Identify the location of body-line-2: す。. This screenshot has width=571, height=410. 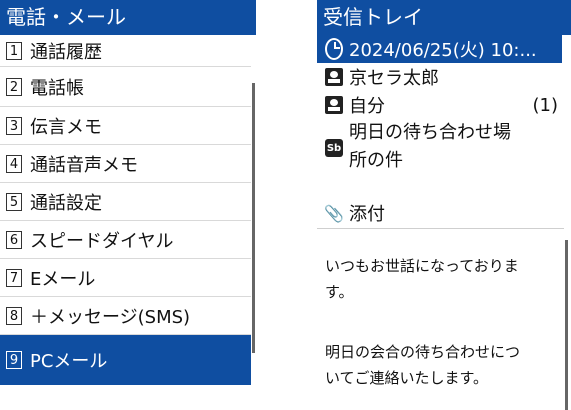
(339, 292).